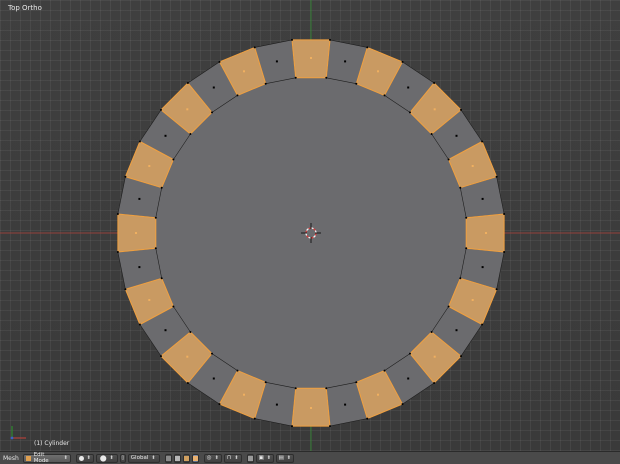  Describe the element at coordinates (28, 458) in the screenshot. I see `edit-mode-icon` at that location.